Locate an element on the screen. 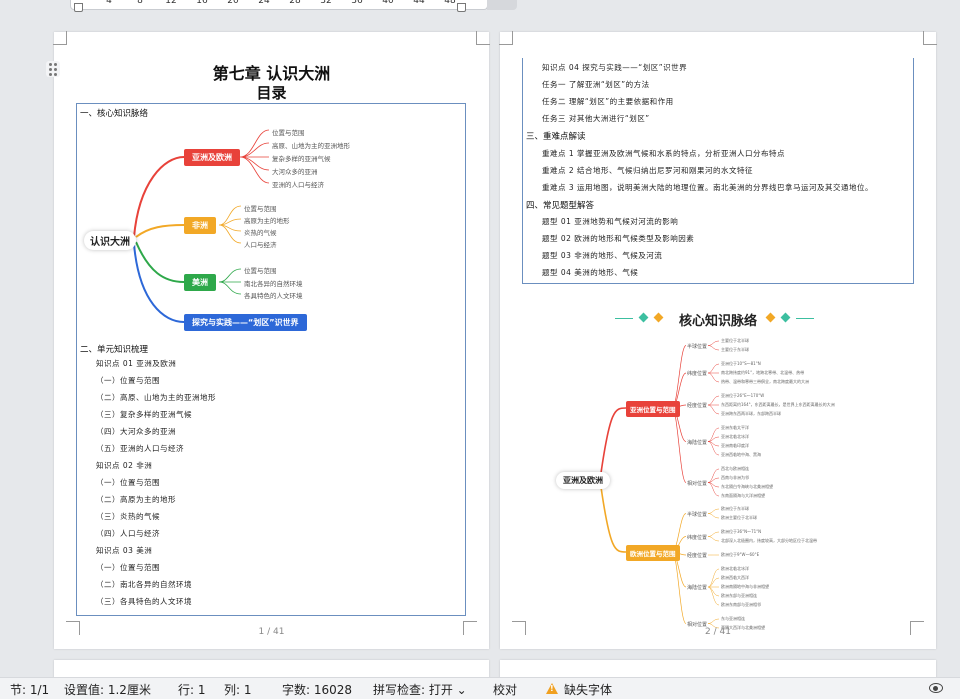 This screenshot has height=699, width=960. mindmap-leaf: 高原为主的地形 is located at coordinates (267, 221).